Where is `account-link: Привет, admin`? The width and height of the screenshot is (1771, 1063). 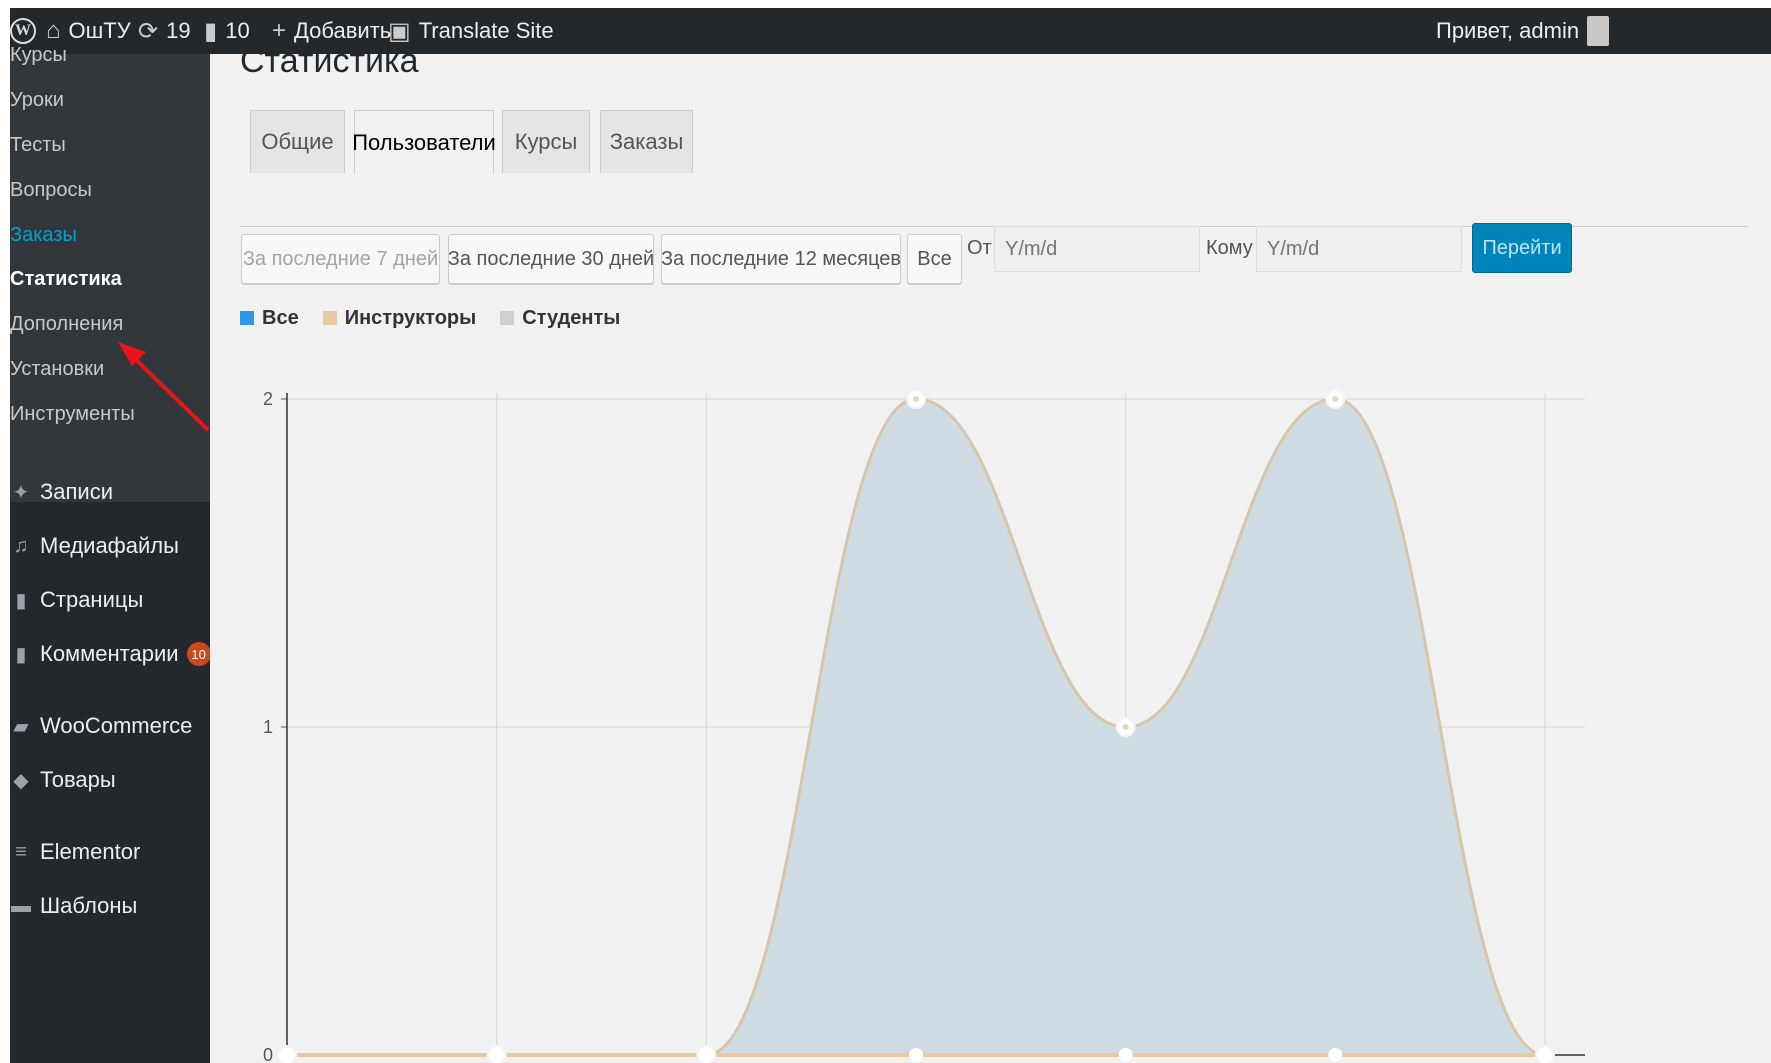
account-link: Привет, admin is located at coordinates (1523, 31).